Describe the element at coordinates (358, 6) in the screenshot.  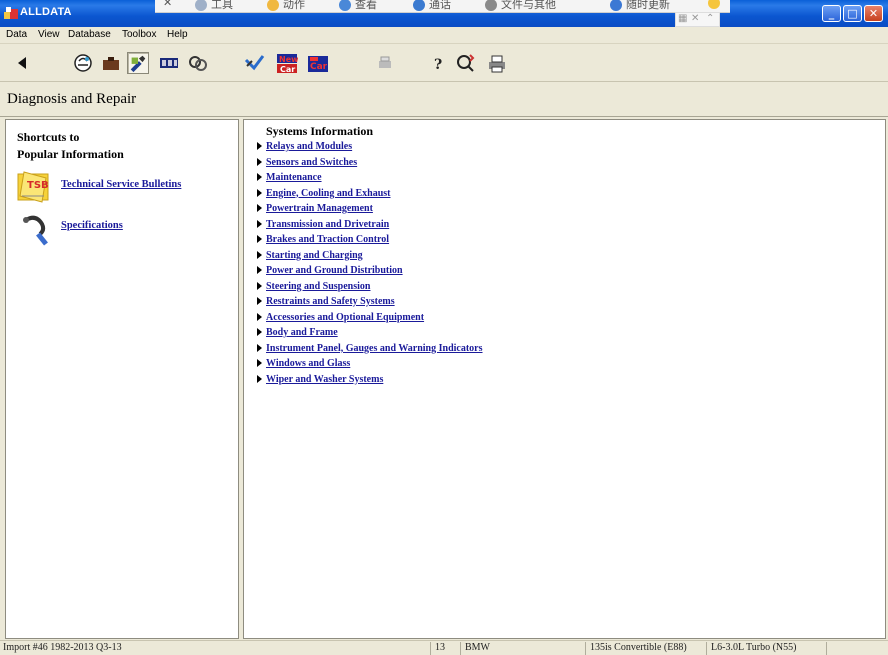
I see `overlay-item-view: 查看` at that location.